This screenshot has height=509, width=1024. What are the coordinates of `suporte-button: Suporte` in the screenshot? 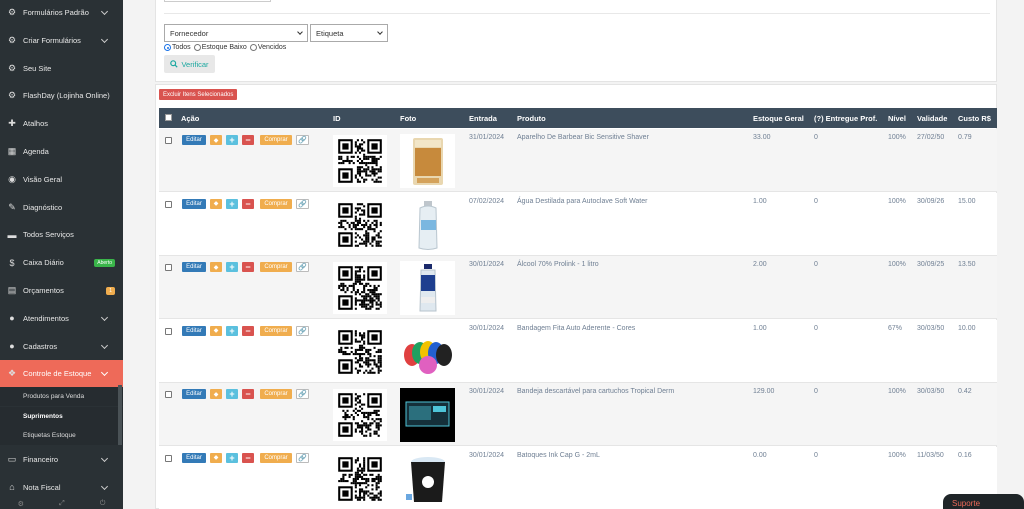 It's located at (983, 501).